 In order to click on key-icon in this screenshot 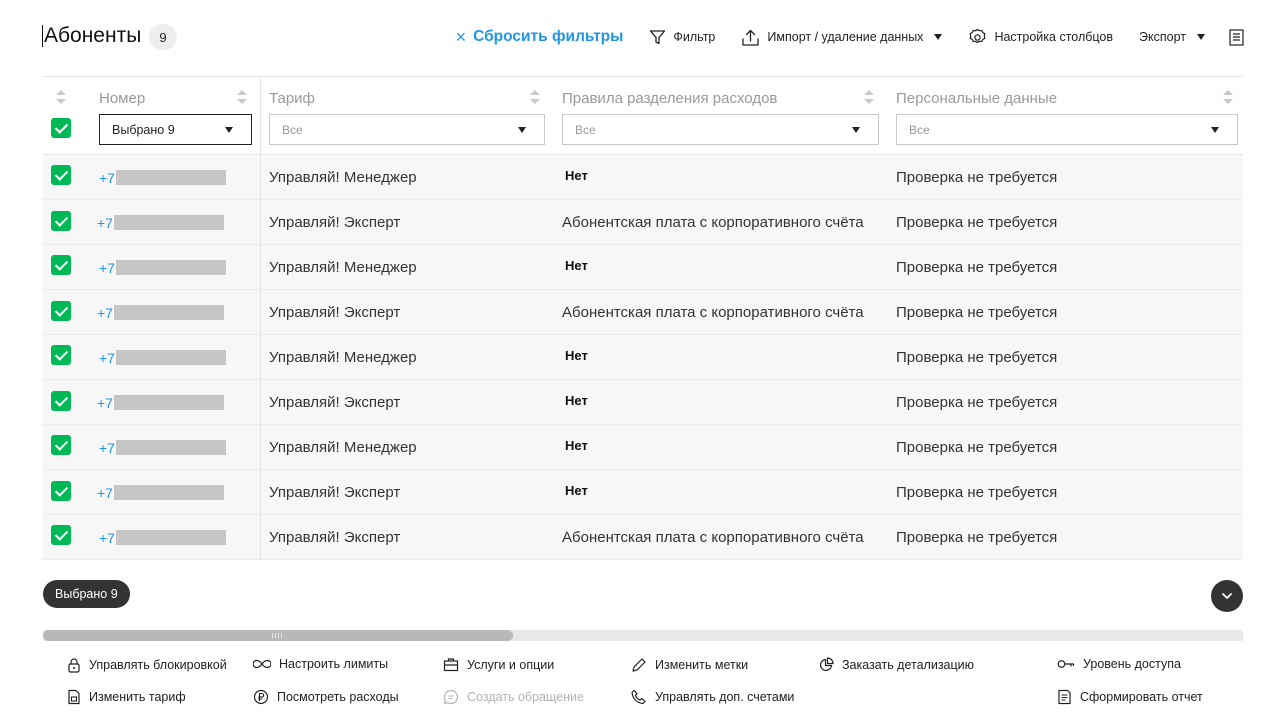, I will do `click(1066, 664)`.